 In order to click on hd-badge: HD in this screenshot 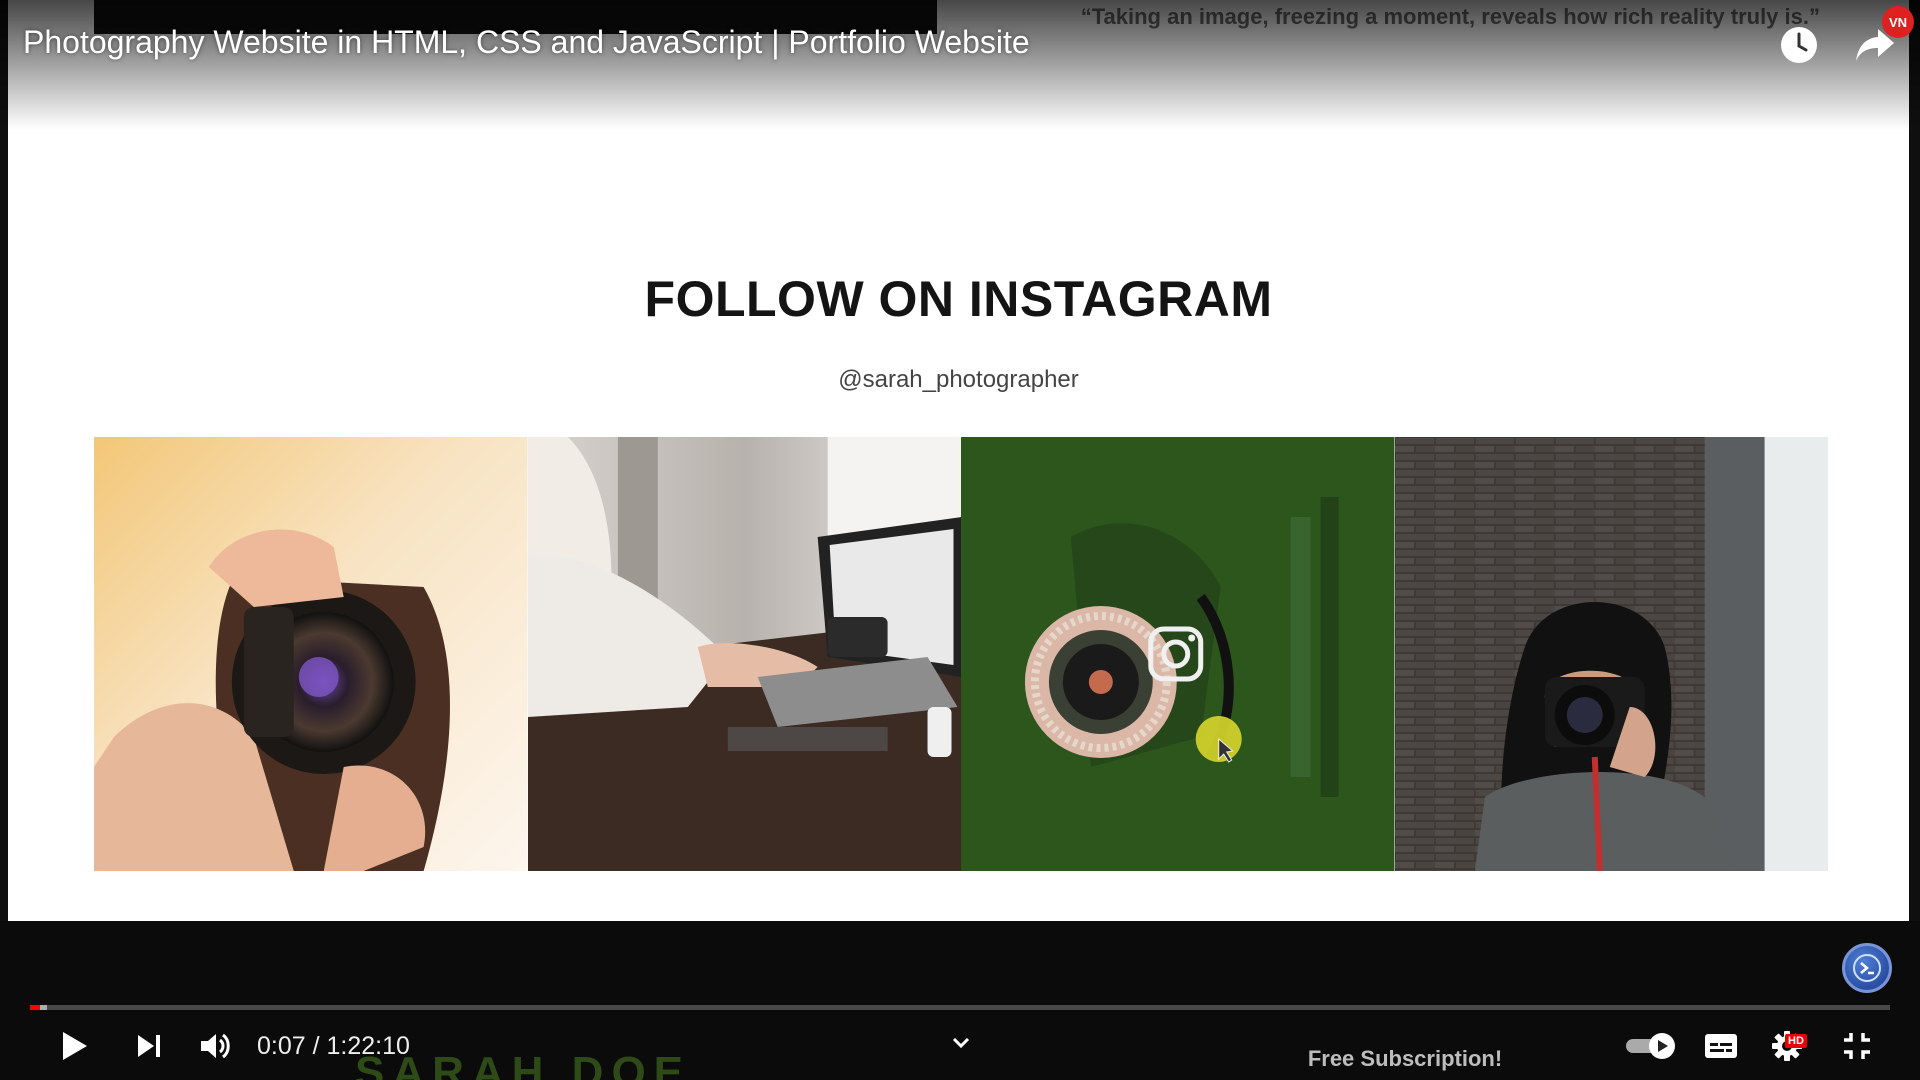, I will do `click(1796, 1041)`.